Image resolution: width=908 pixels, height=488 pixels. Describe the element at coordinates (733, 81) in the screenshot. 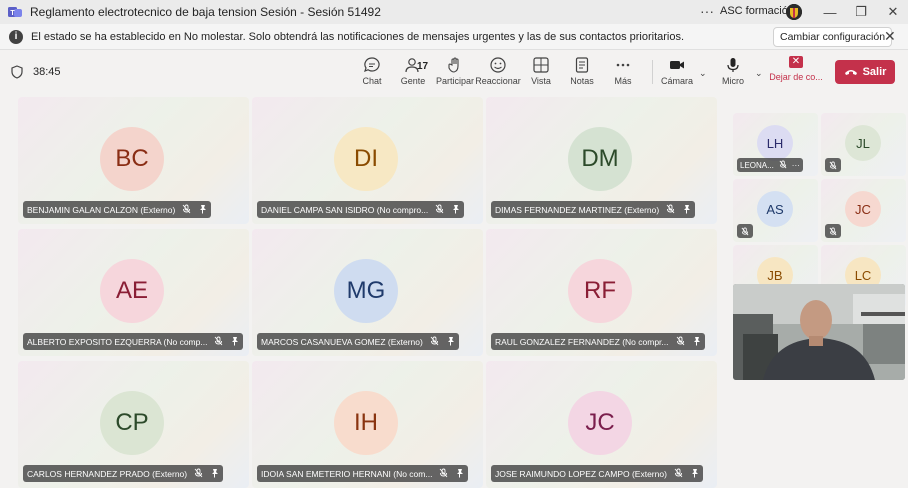

I see `mic-label: Micro` at that location.